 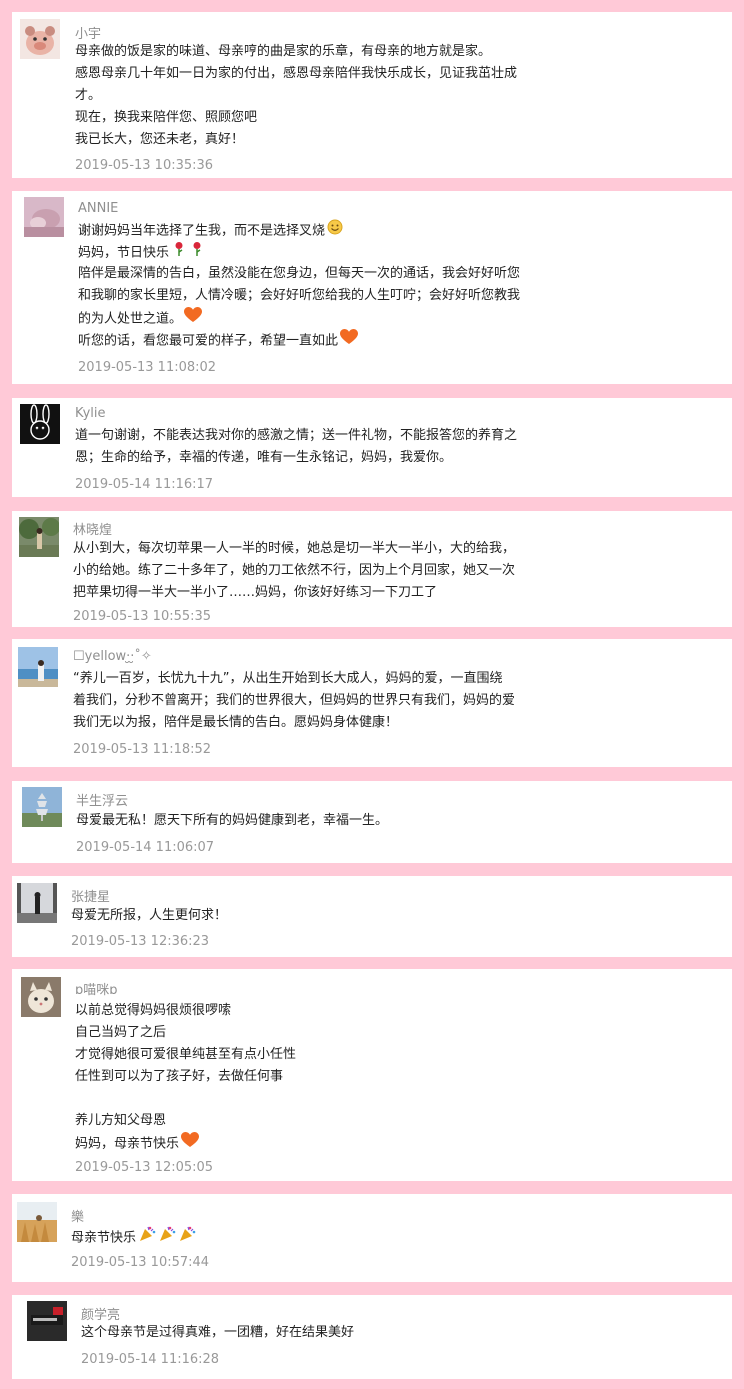 What do you see at coordinates (236, 722) in the screenshot?
I see `comment-line: 我们无以为报，陪伴是最长情的告白。愿妈妈身体健康！` at bounding box center [236, 722].